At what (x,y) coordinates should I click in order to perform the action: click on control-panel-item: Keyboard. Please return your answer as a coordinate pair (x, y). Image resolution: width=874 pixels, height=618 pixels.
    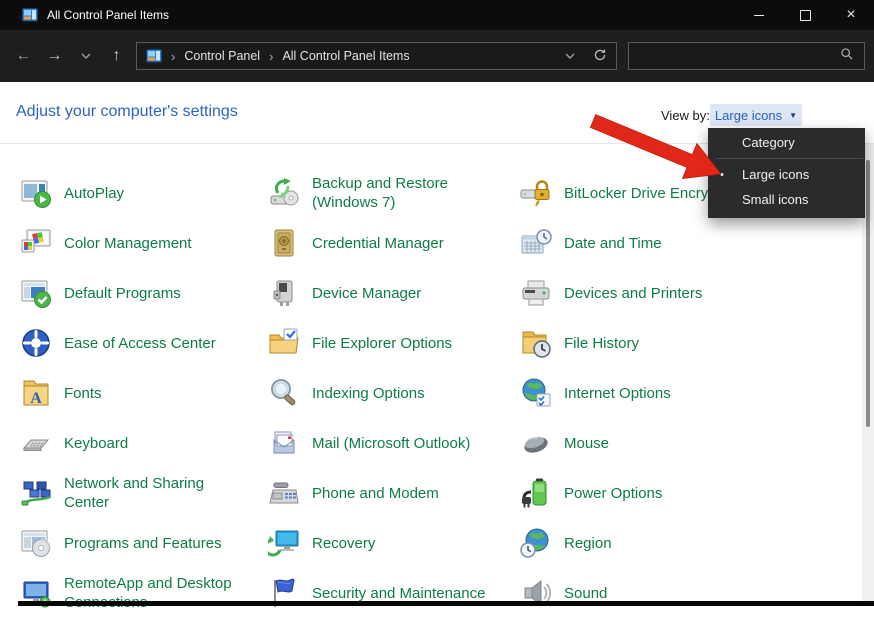
    Looking at the image, I should click on (144, 443).